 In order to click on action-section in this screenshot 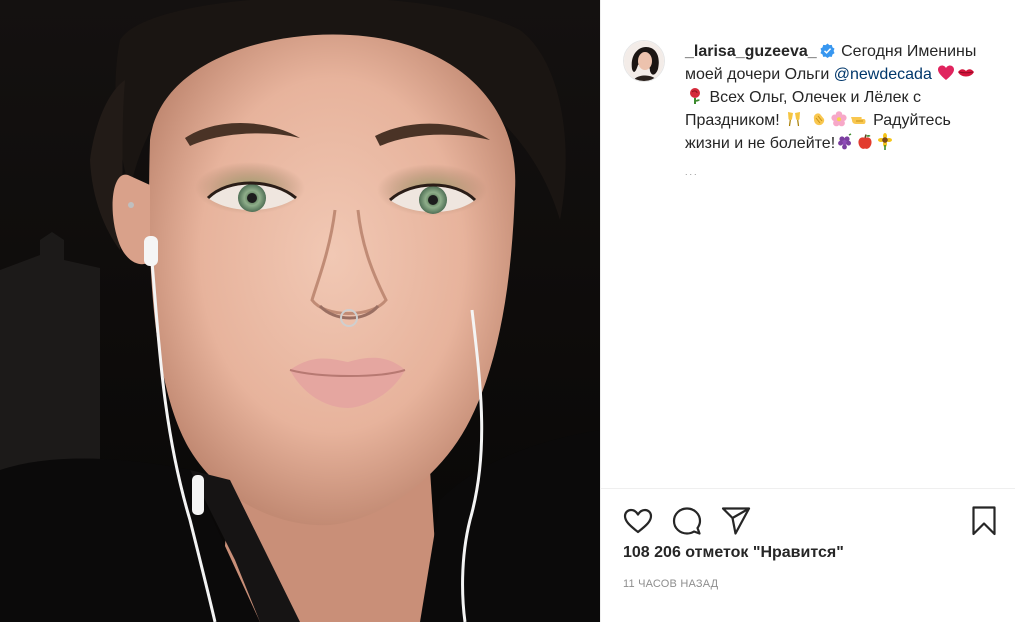, I will do `click(808, 519)`.